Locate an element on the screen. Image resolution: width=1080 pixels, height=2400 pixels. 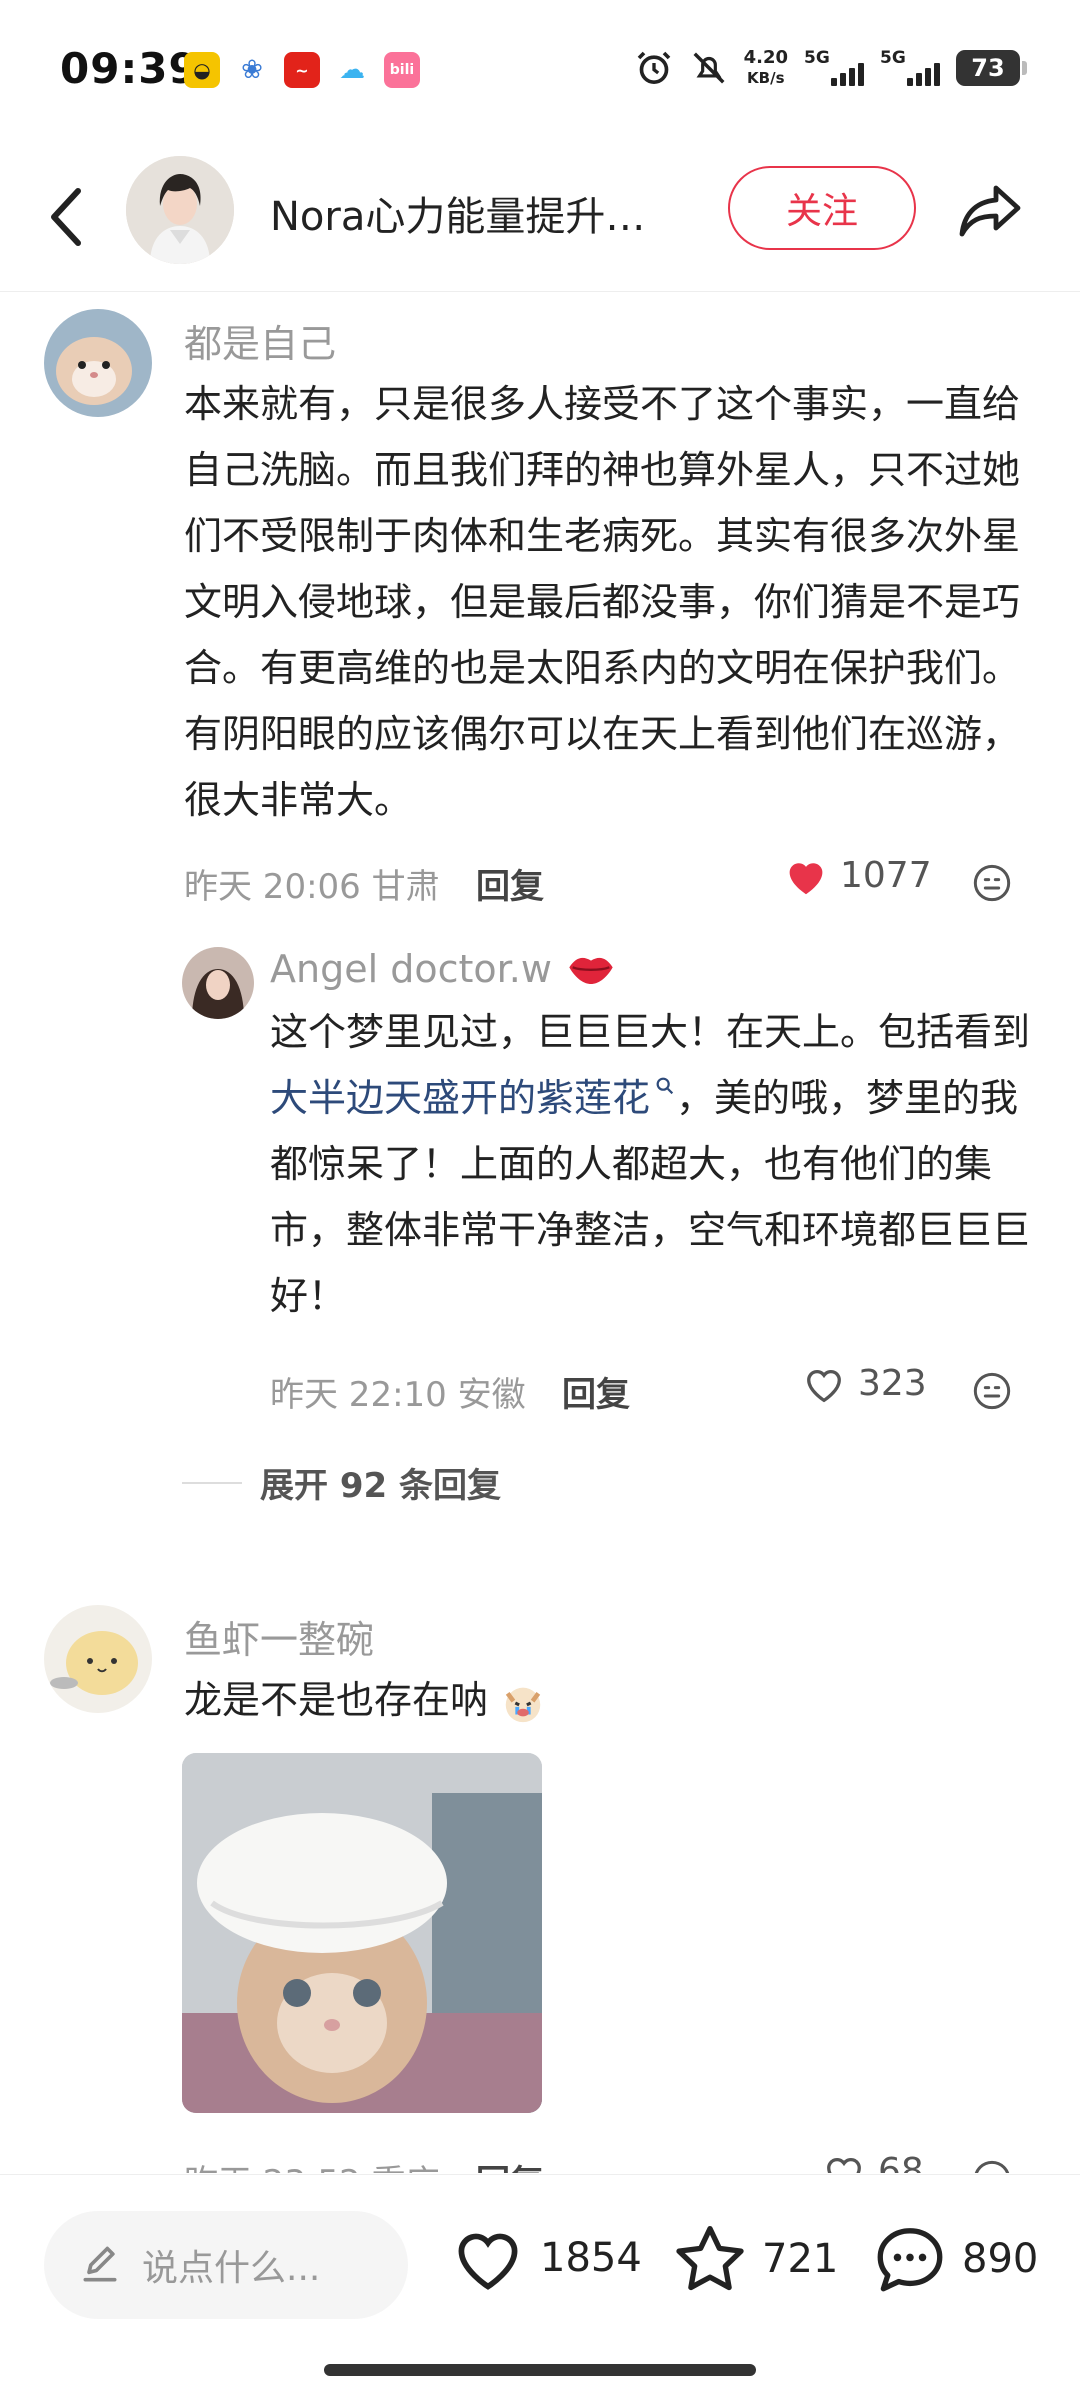
system-status: 4.20 KB/s 5G 5G 73 is located at coordinates (830, 67).